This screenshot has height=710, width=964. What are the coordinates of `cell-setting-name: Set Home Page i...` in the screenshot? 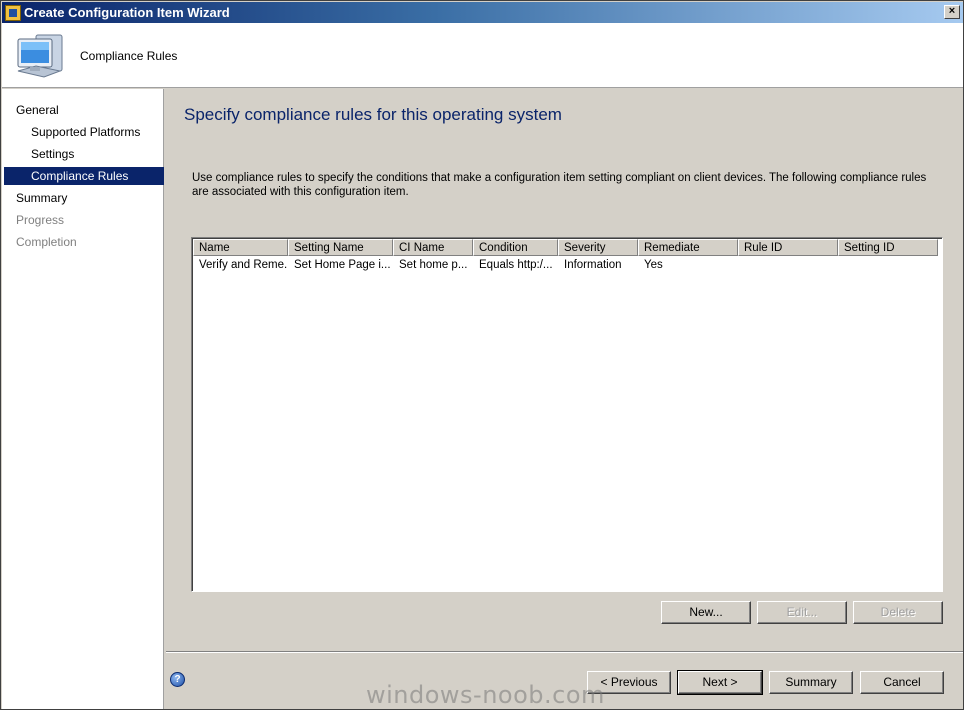 It's located at (342, 265).